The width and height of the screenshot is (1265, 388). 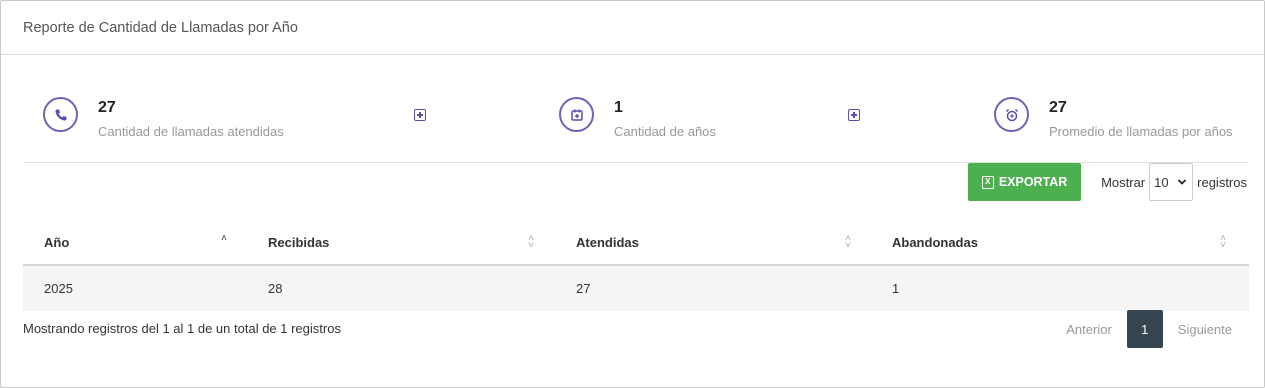 I want to click on table-row: 2025 28 27 1, so click(x=636, y=288).